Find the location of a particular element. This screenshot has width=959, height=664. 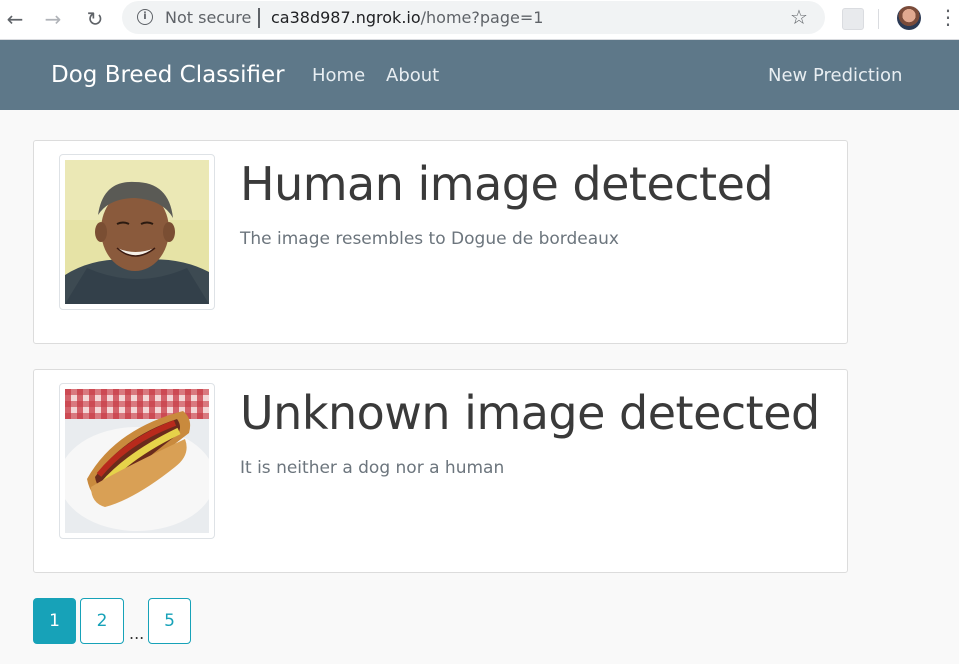

back-arrow-icon: ← is located at coordinates (15, 19).